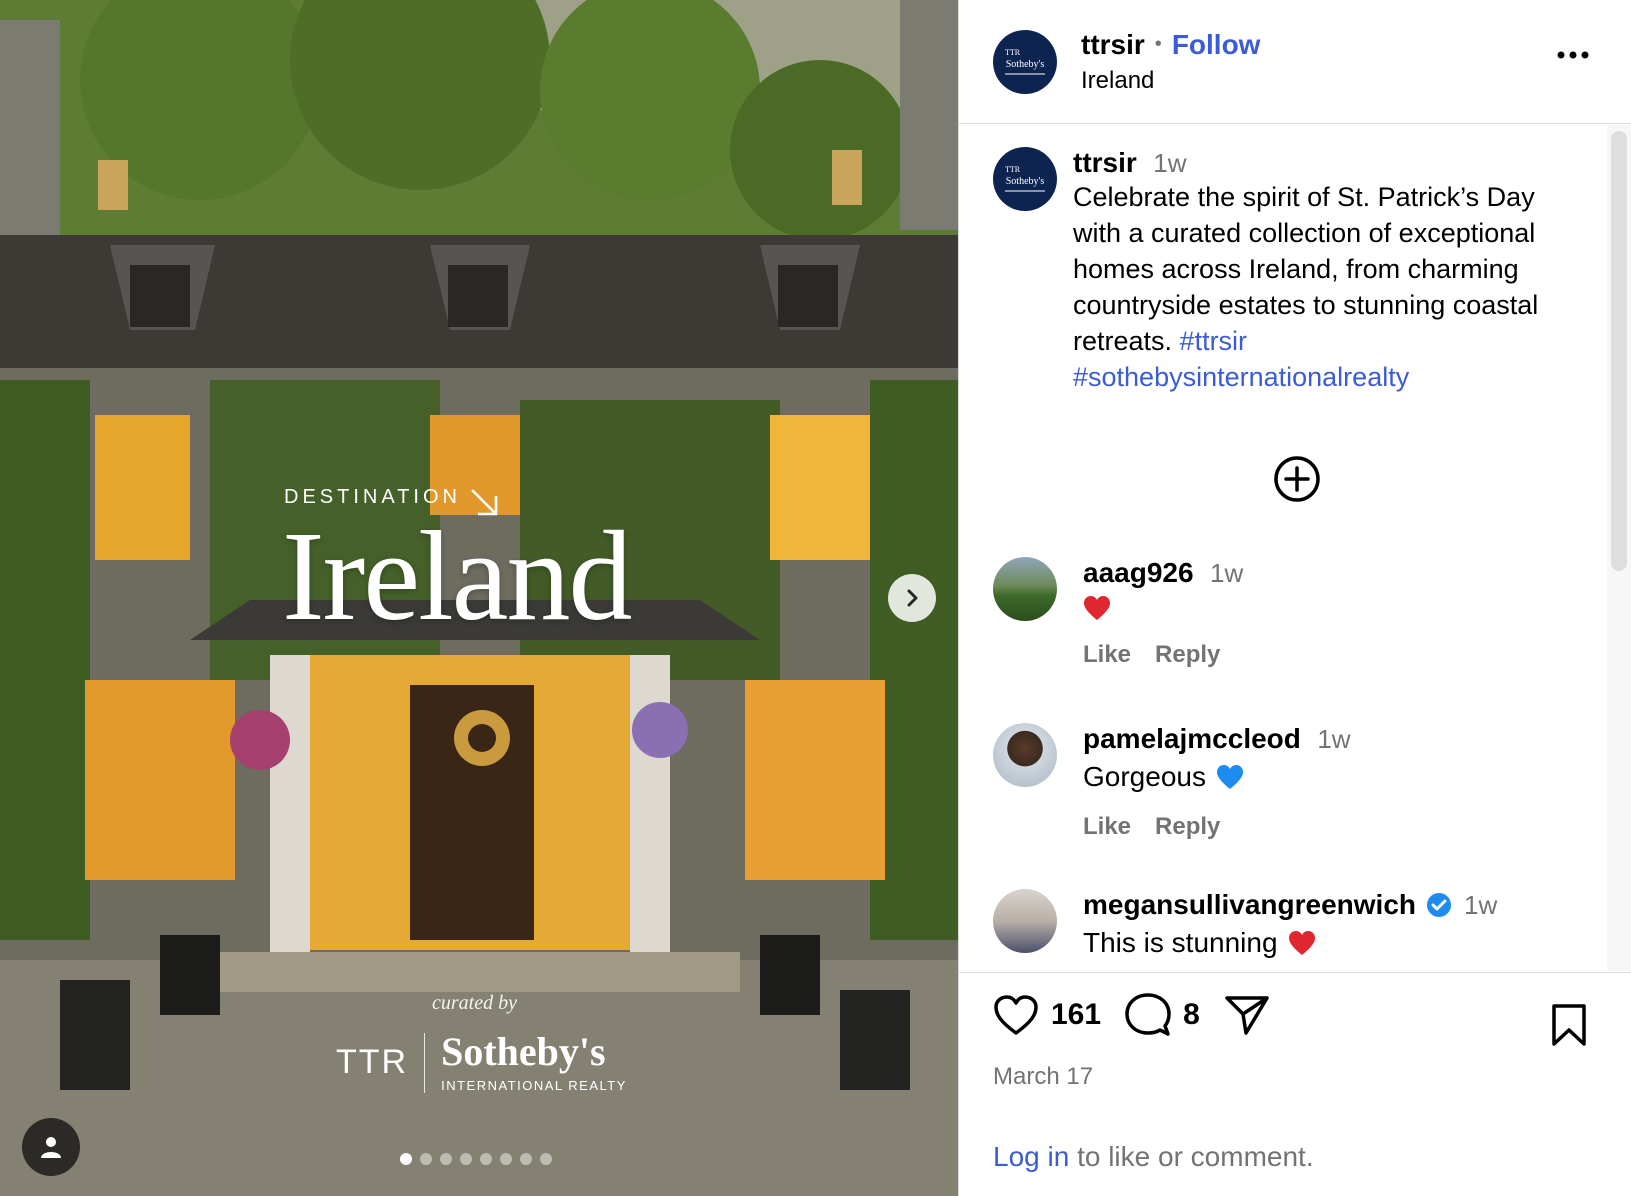 Image resolution: width=1631 pixels, height=1196 pixels. What do you see at coordinates (476, 1159) in the screenshot?
I see `carousel-indicator` at bounding box center [476, 1159].